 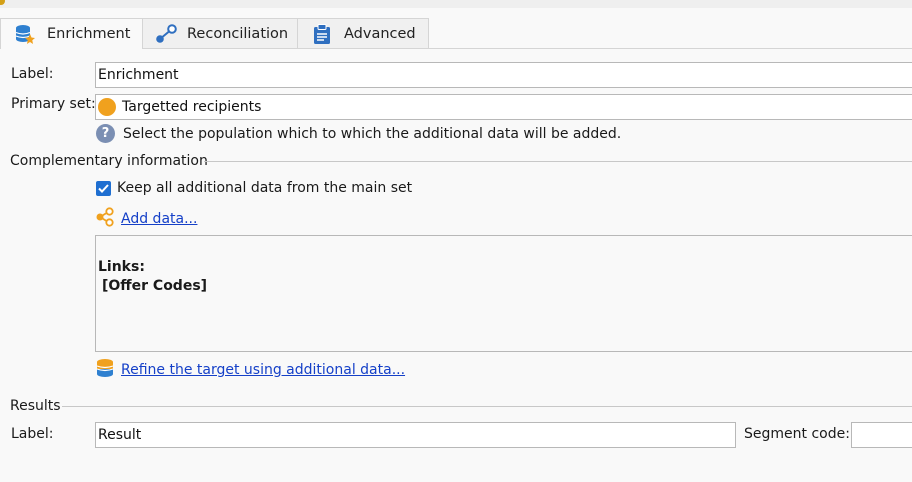 What do you see at coordinates (103, 188) in the screenshot?
I see `checkmark-icon` at bounding box center [103, 188].